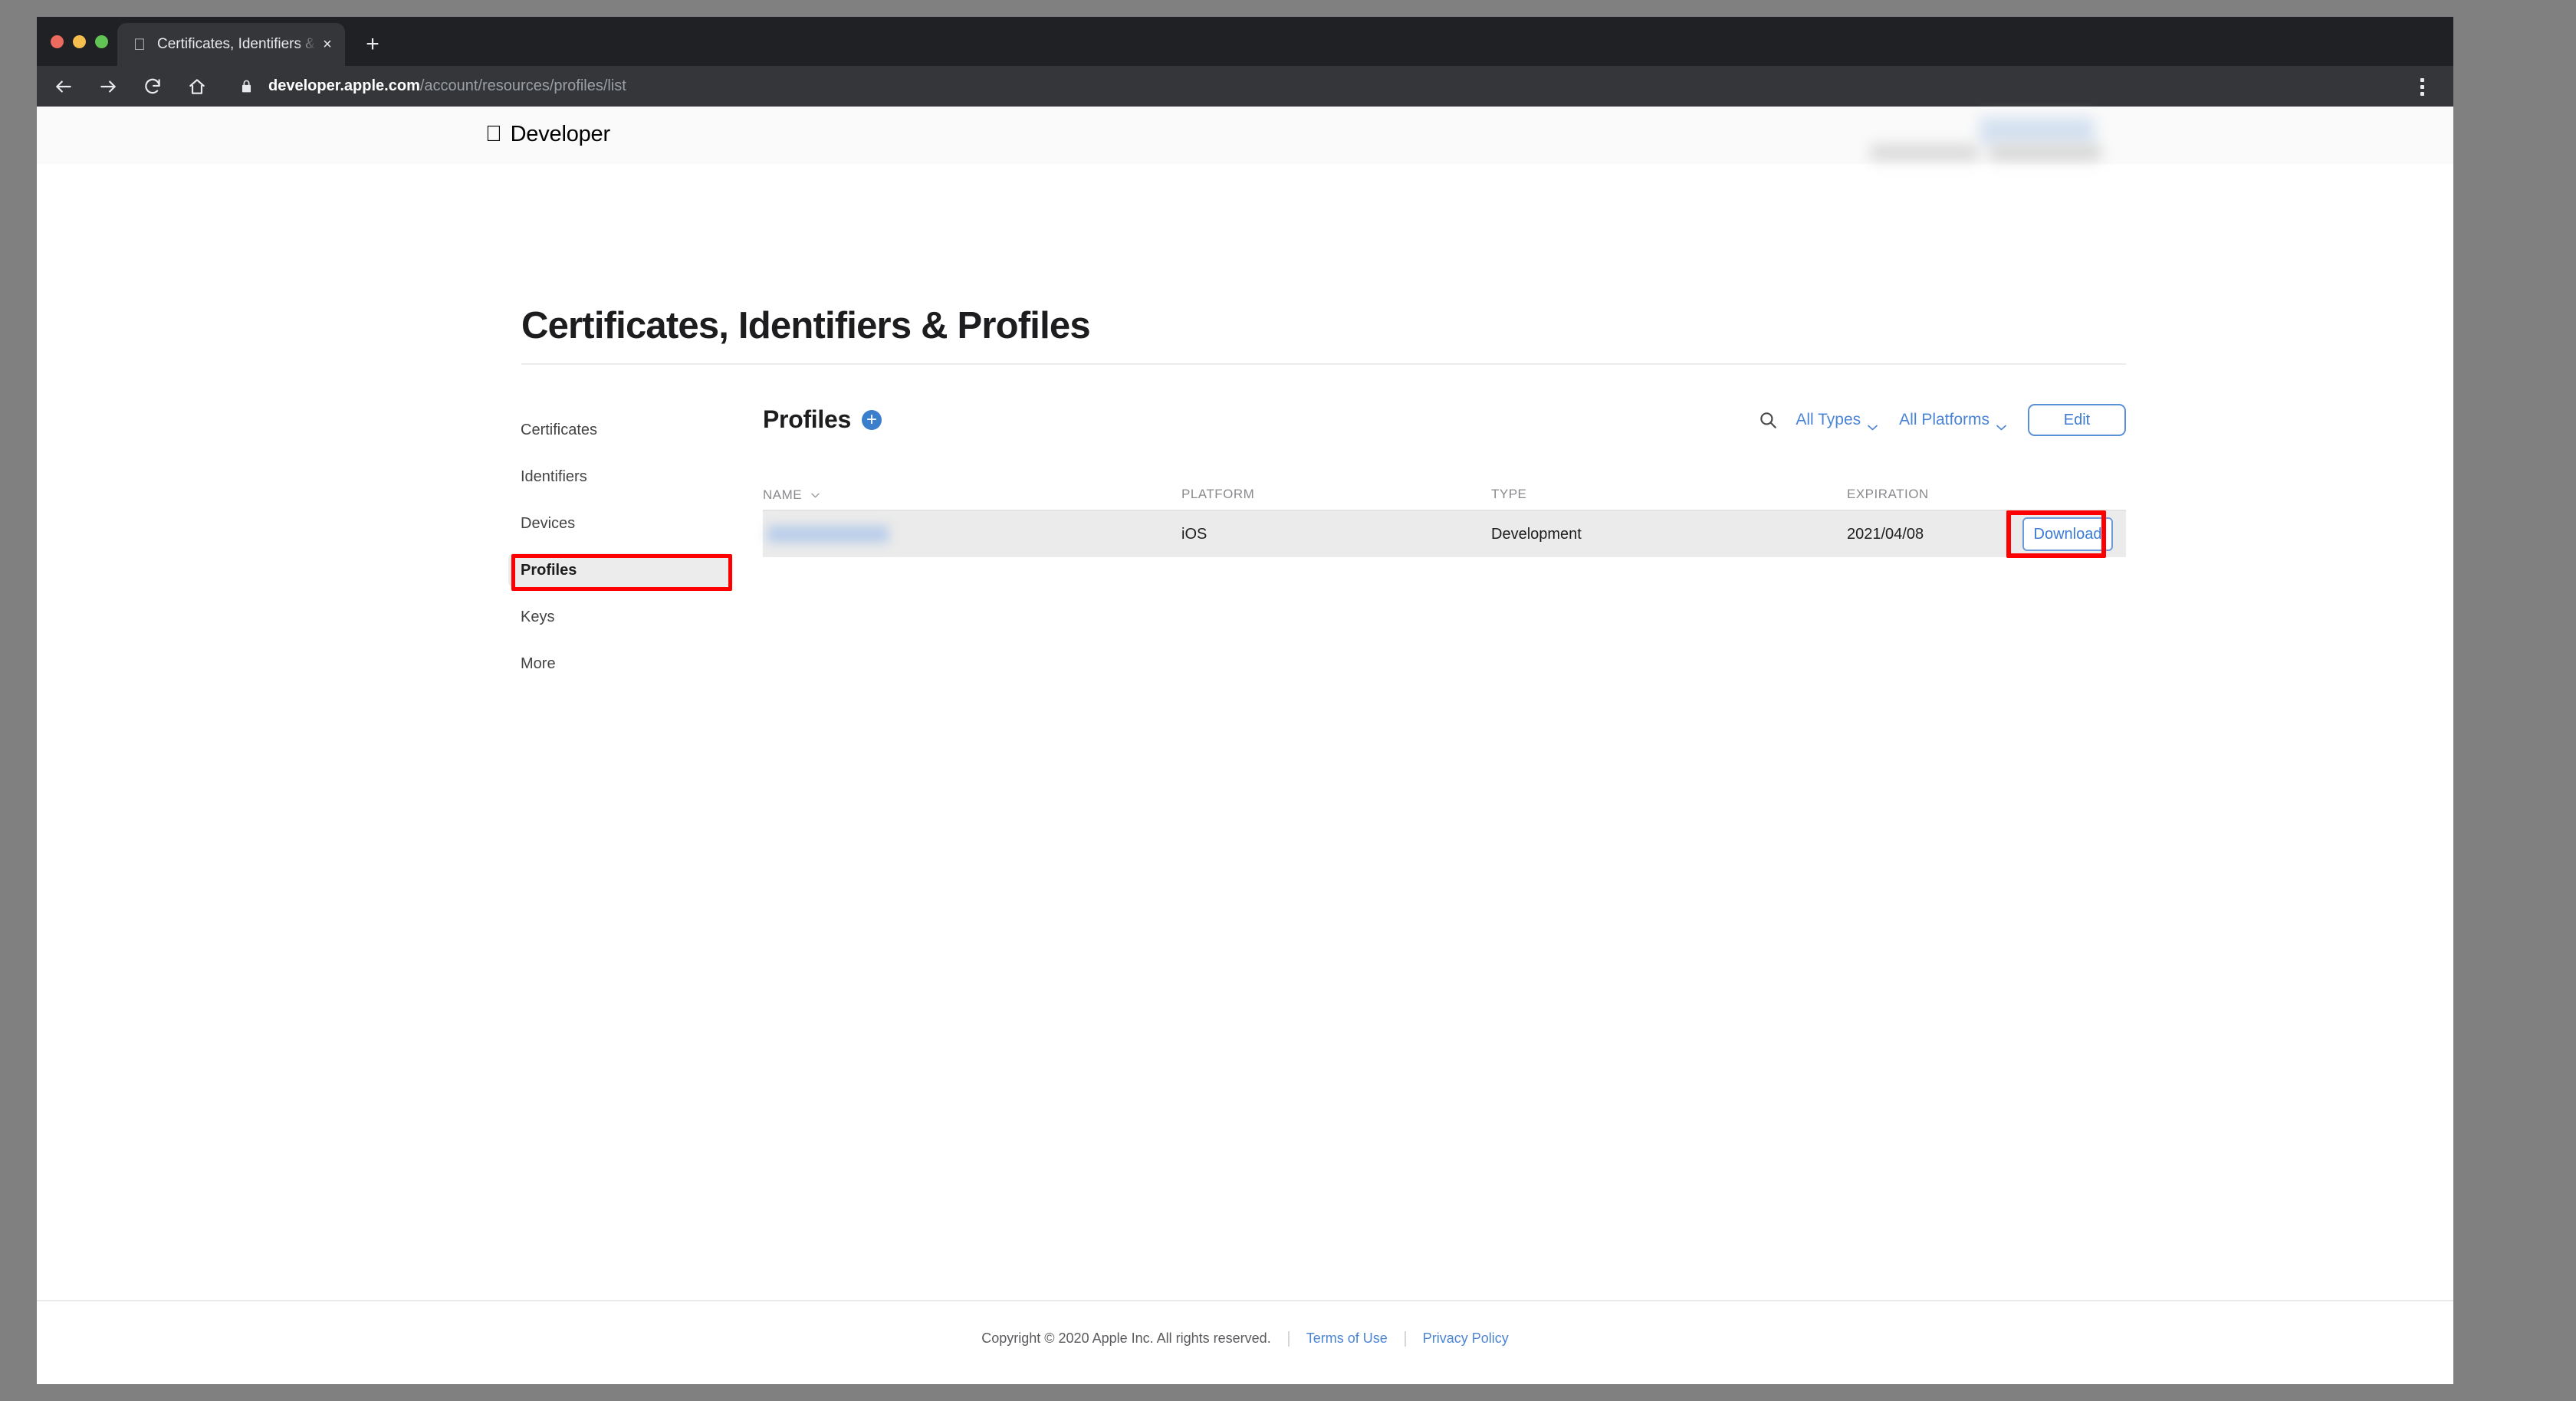 This screenshot has width=2576, height=1401. Describe the element at coordinates (1888, 494) in the screenshot. I see `column-header-expiration: EXPIRATION` at that location.